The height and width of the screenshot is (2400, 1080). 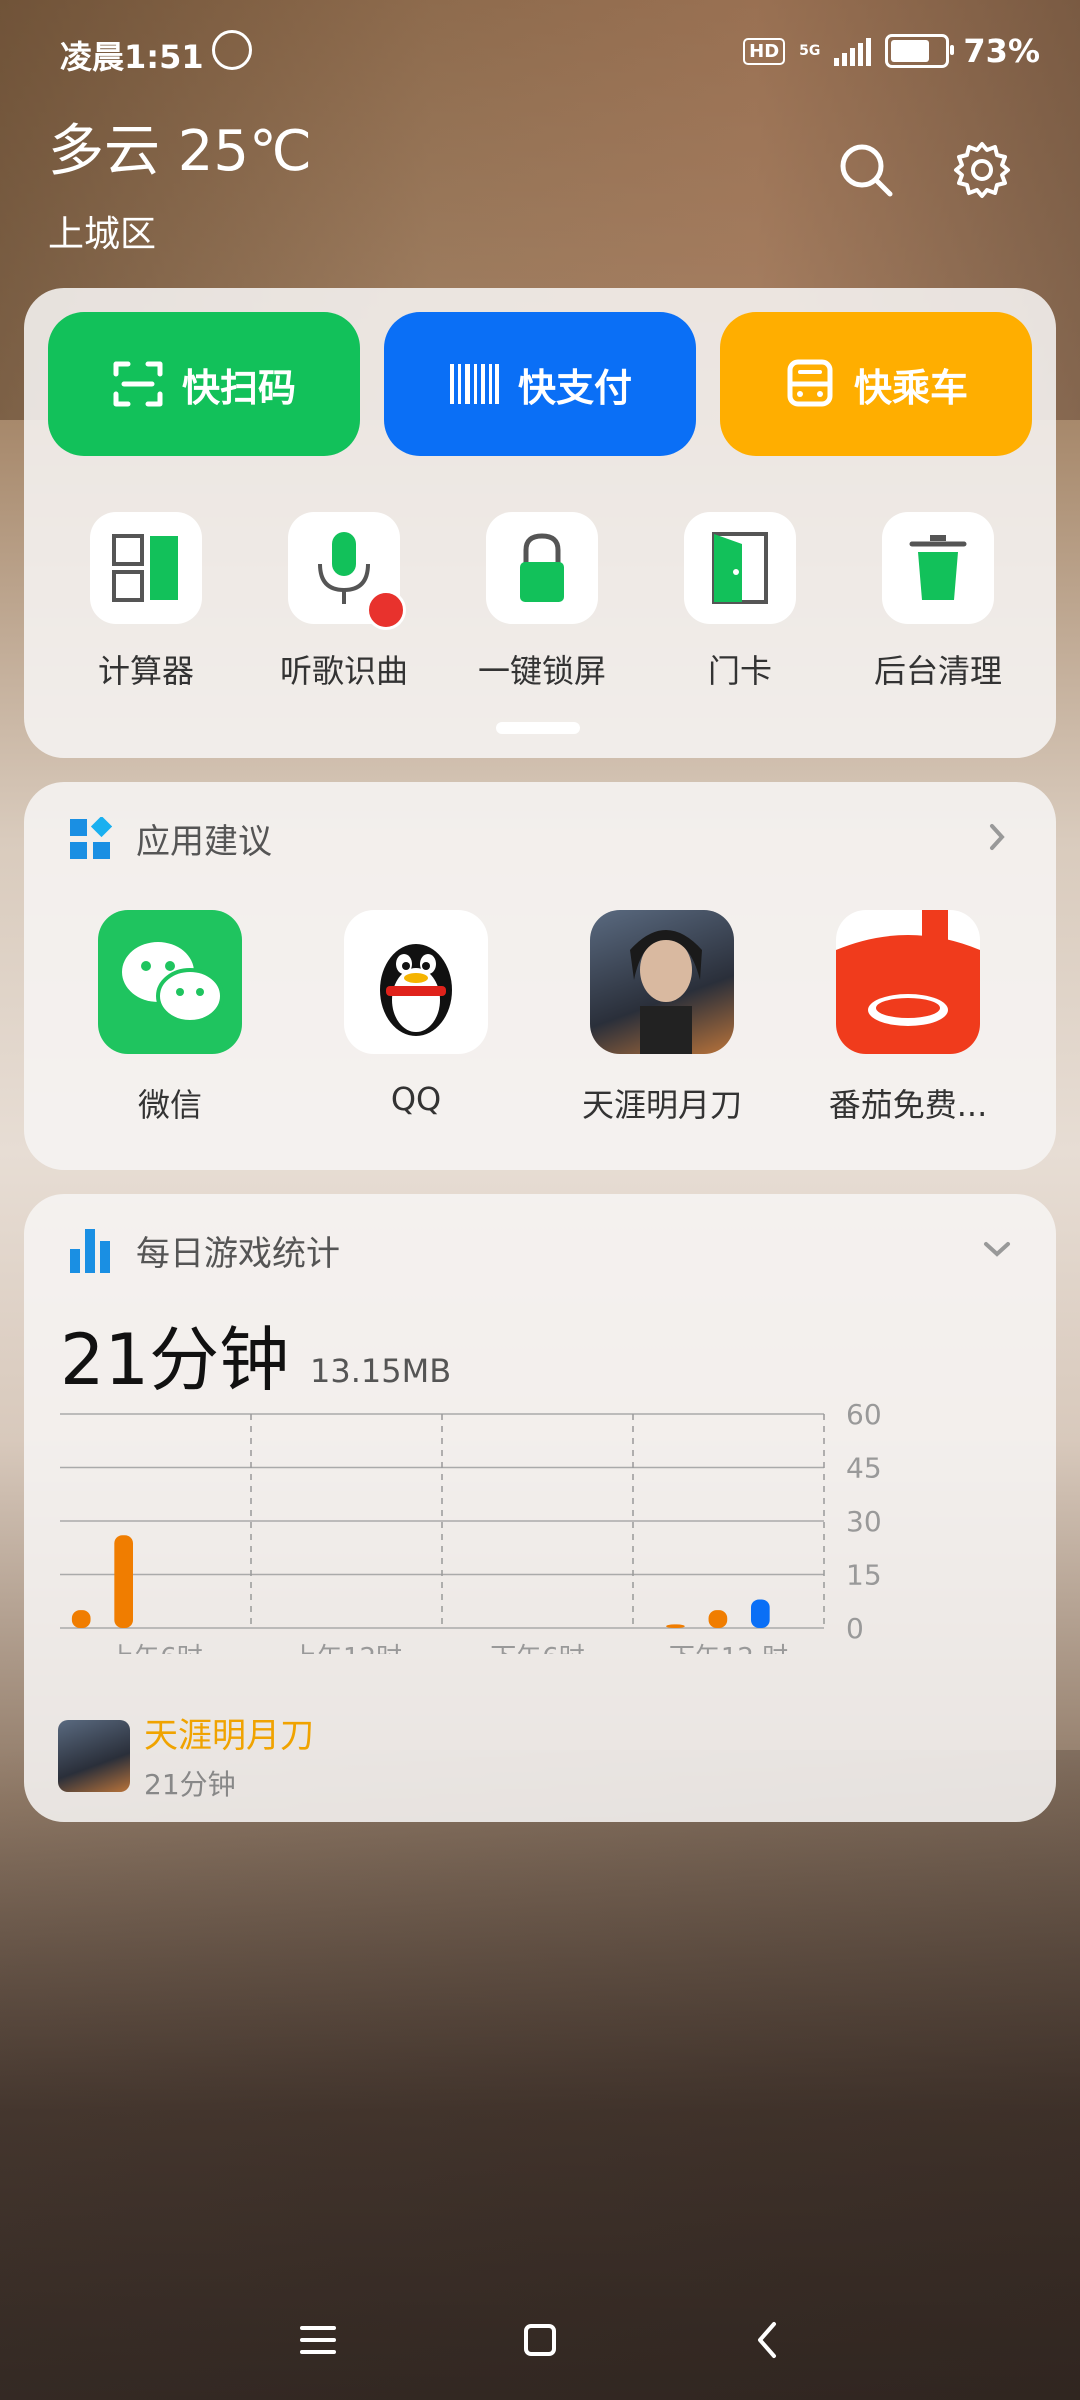 What do you see at coordinates (540, 2340) in the screenshot?
I see `home-nav-icon` at bounding box center [540, 2340].